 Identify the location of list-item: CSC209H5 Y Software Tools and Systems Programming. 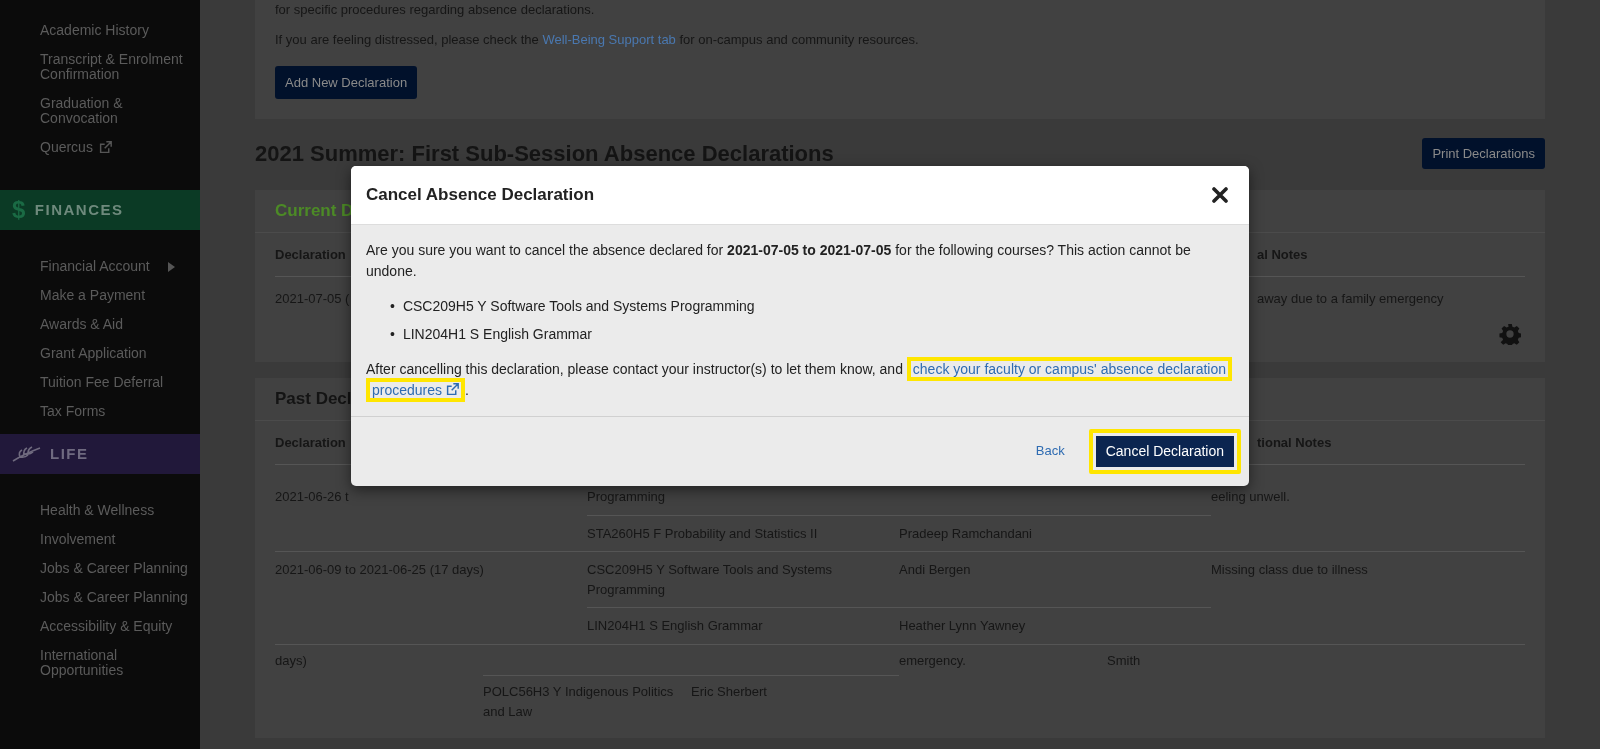
(578, 306).